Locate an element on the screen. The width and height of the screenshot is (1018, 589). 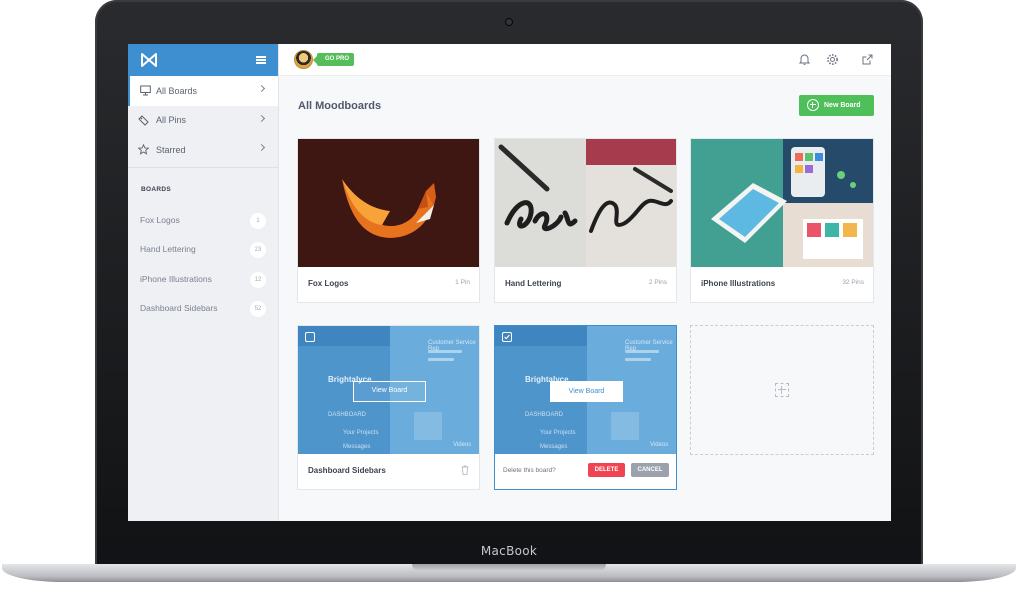
add-board-placeholder is located at coordinates (782, 390).